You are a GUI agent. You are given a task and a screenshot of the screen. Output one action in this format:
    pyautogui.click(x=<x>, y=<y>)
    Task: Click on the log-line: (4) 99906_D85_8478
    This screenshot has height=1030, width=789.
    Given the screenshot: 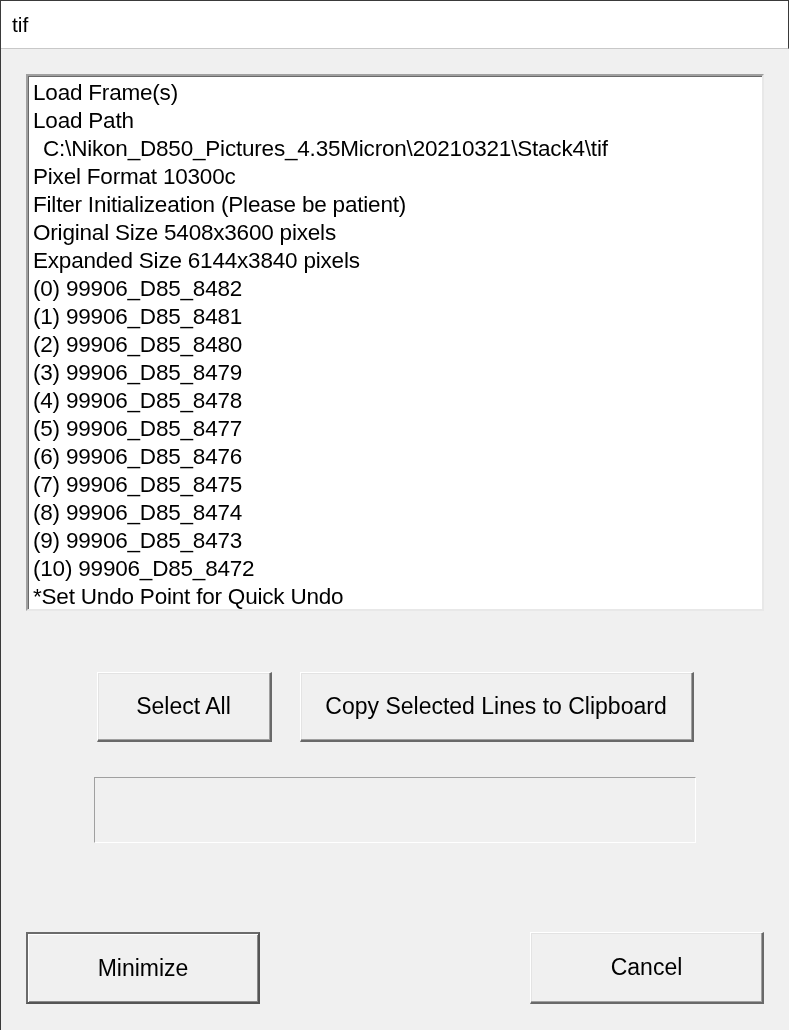 What is the action you would take?
    pyautogui.click(x=397, y=401)
    